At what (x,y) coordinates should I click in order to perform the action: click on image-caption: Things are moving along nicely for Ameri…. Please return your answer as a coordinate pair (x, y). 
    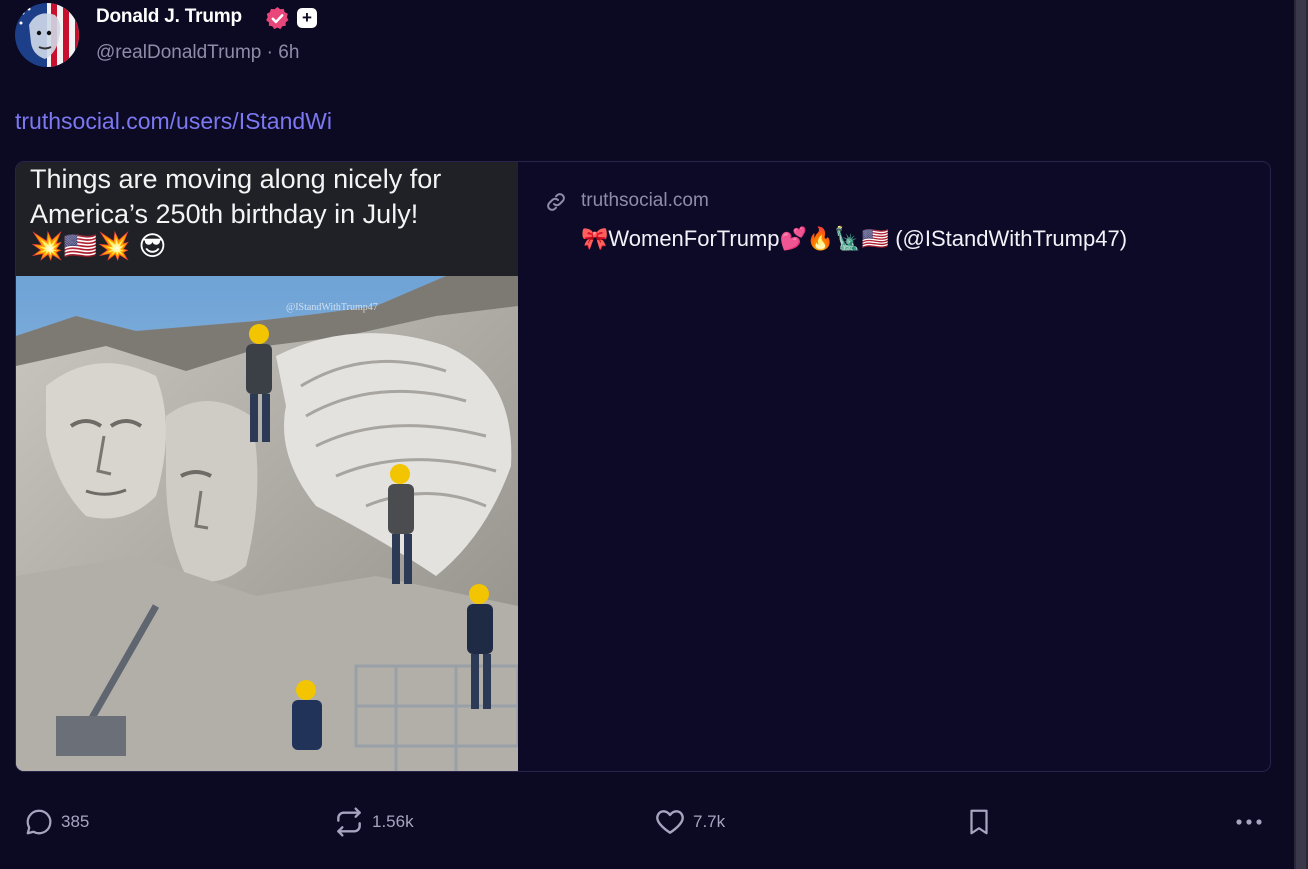
    Looking at the image, I should click on (236, 196).